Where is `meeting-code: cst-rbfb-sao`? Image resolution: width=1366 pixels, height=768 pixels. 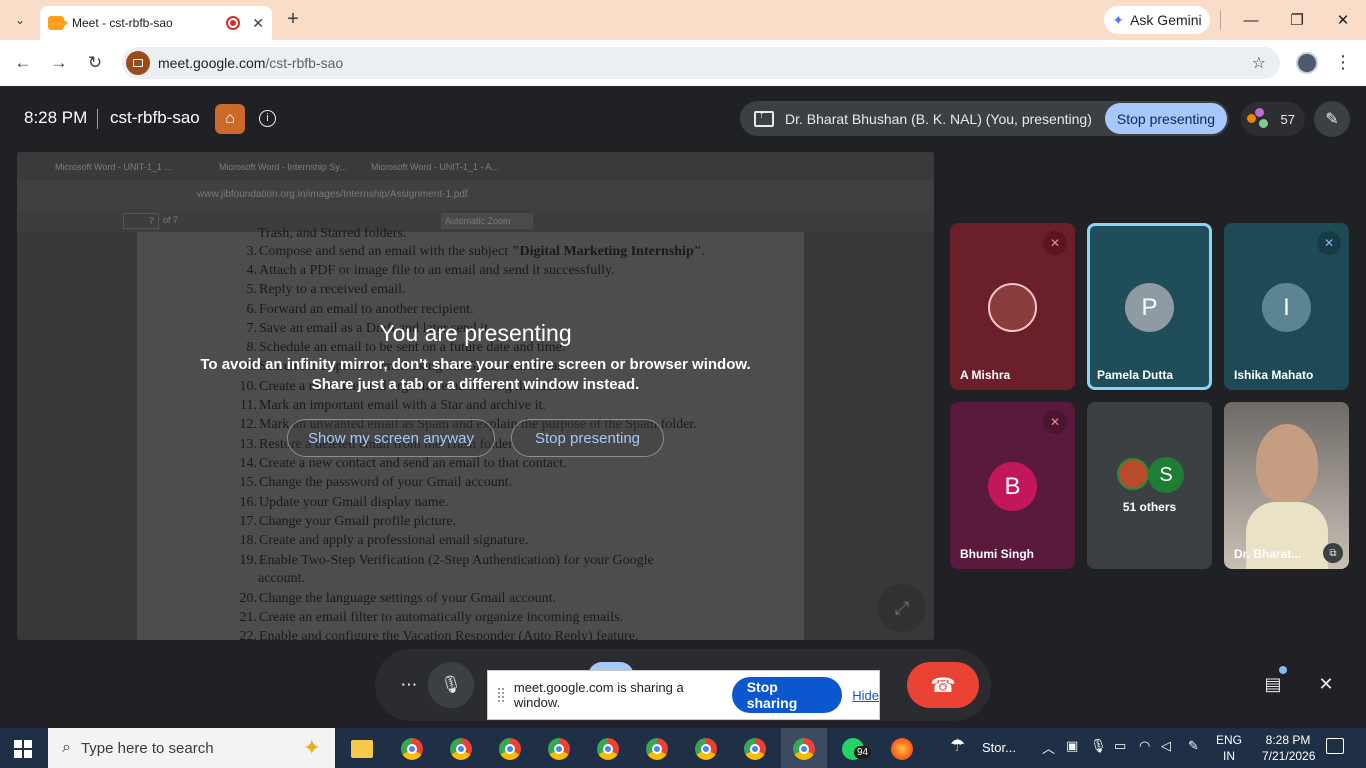 meeting-code: cst-rbfb-sao is located at coordinates (155, 117).